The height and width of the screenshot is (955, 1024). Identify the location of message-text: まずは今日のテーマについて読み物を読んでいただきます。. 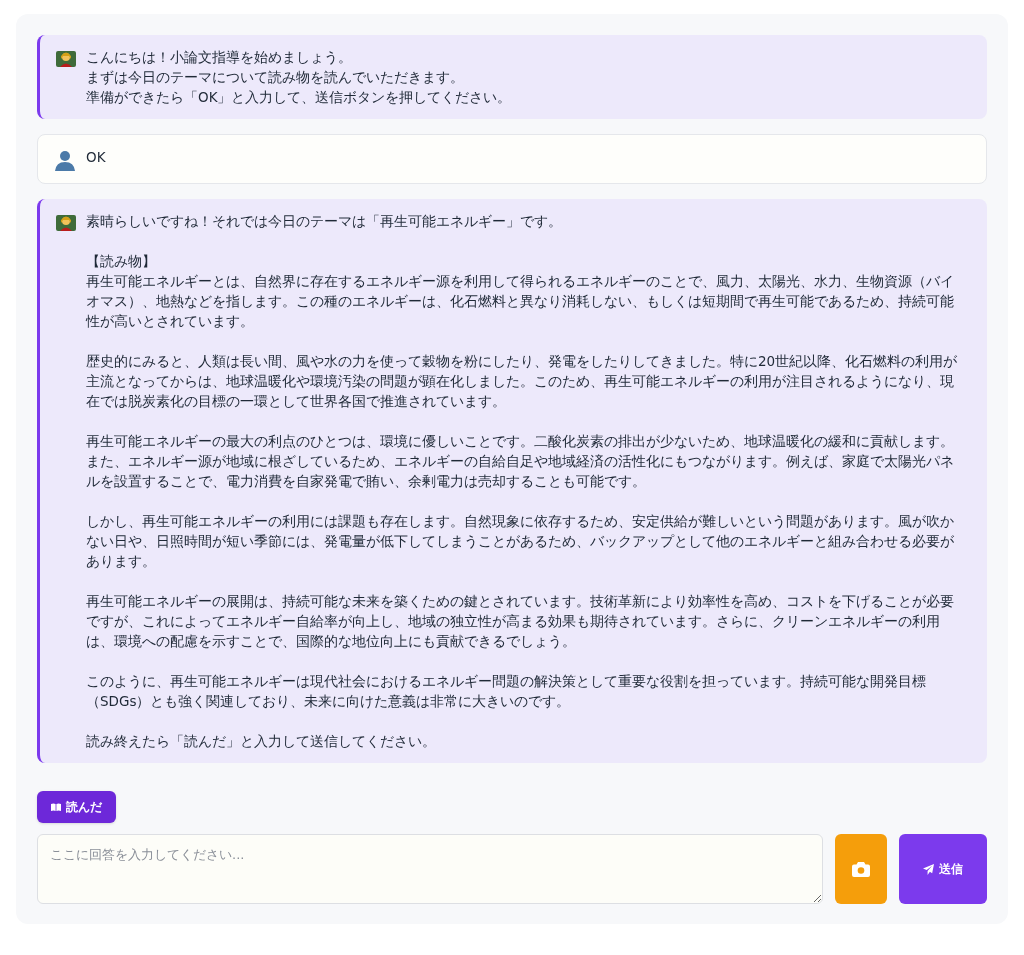
(275, 77).